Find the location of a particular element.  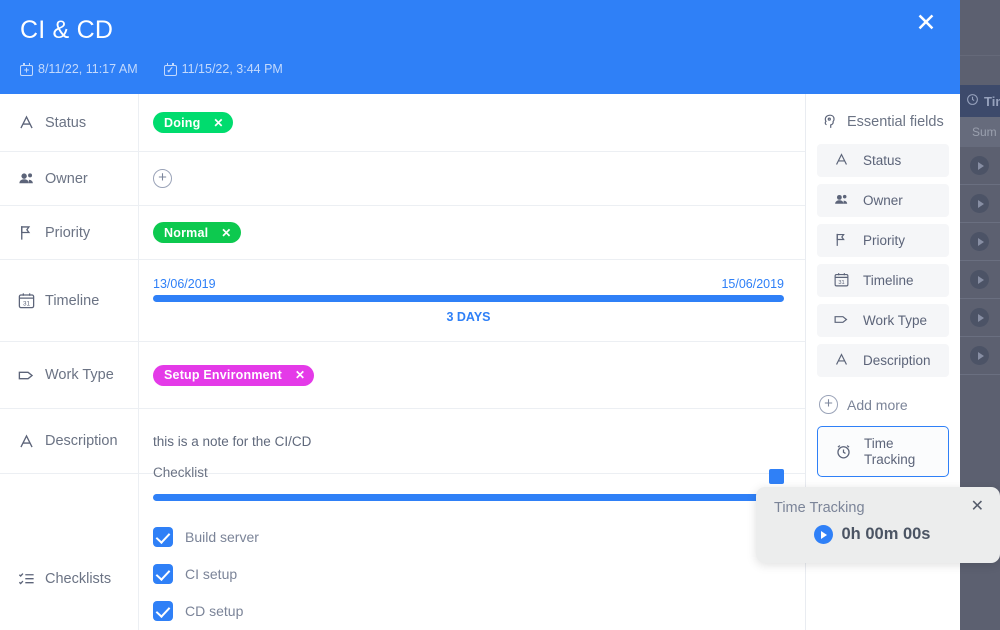

field-name: Checklists is located at coordinates (78, 579).